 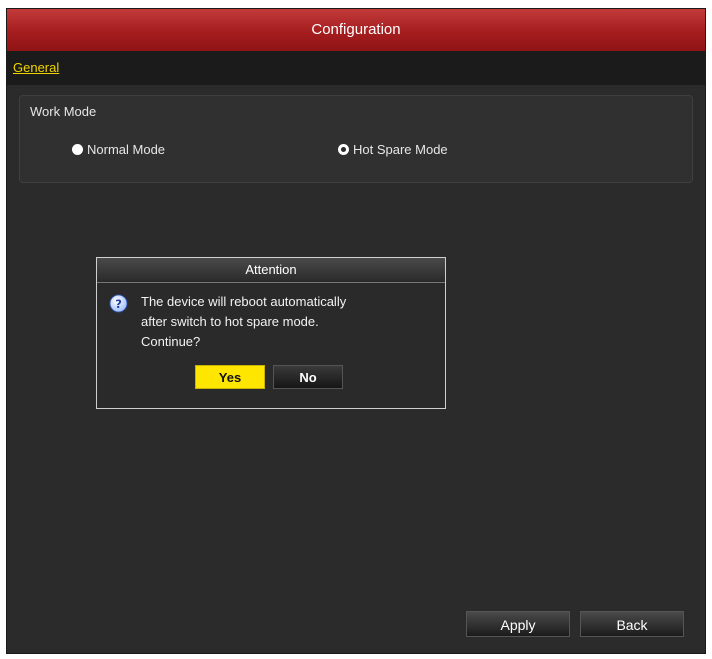 I want to click on window-title: Configuration, so click(x=356, y=30).